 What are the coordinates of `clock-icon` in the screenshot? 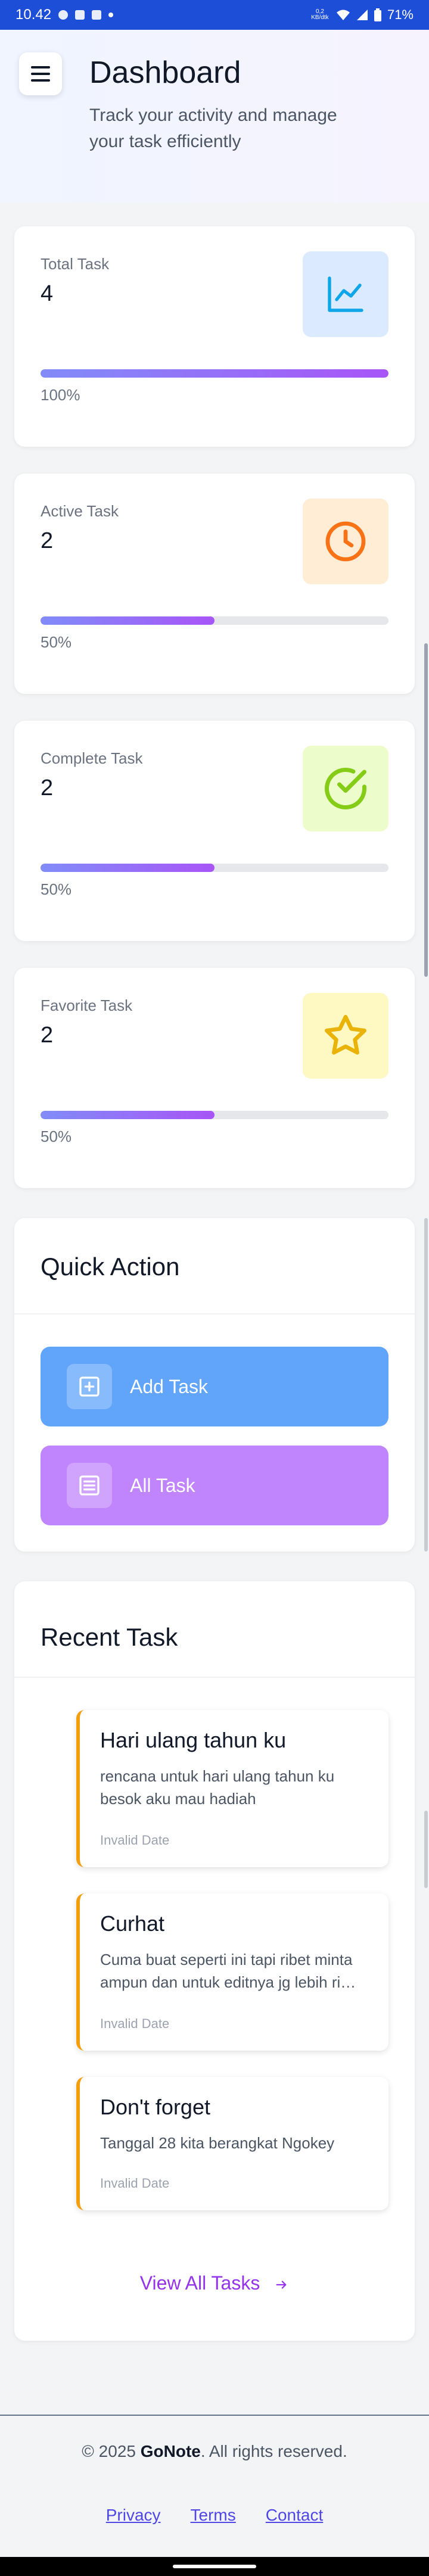 It's located at (345, 541).